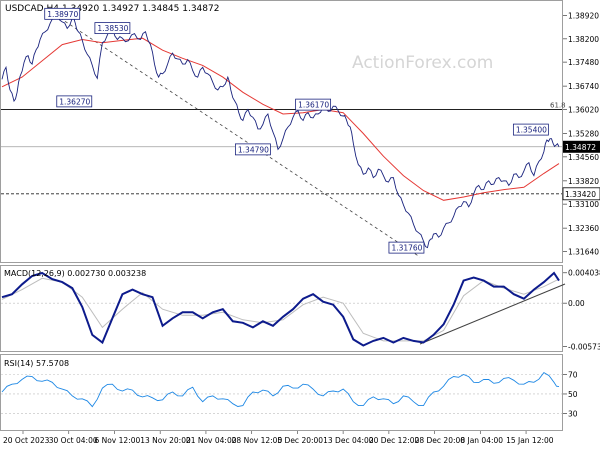  What do you see at coordinates (140, 9) in the screenshot?
I see `chart-ohlc: 1.34920 1.34927 1.34845 1.34872` at bounding box center [140, 9].